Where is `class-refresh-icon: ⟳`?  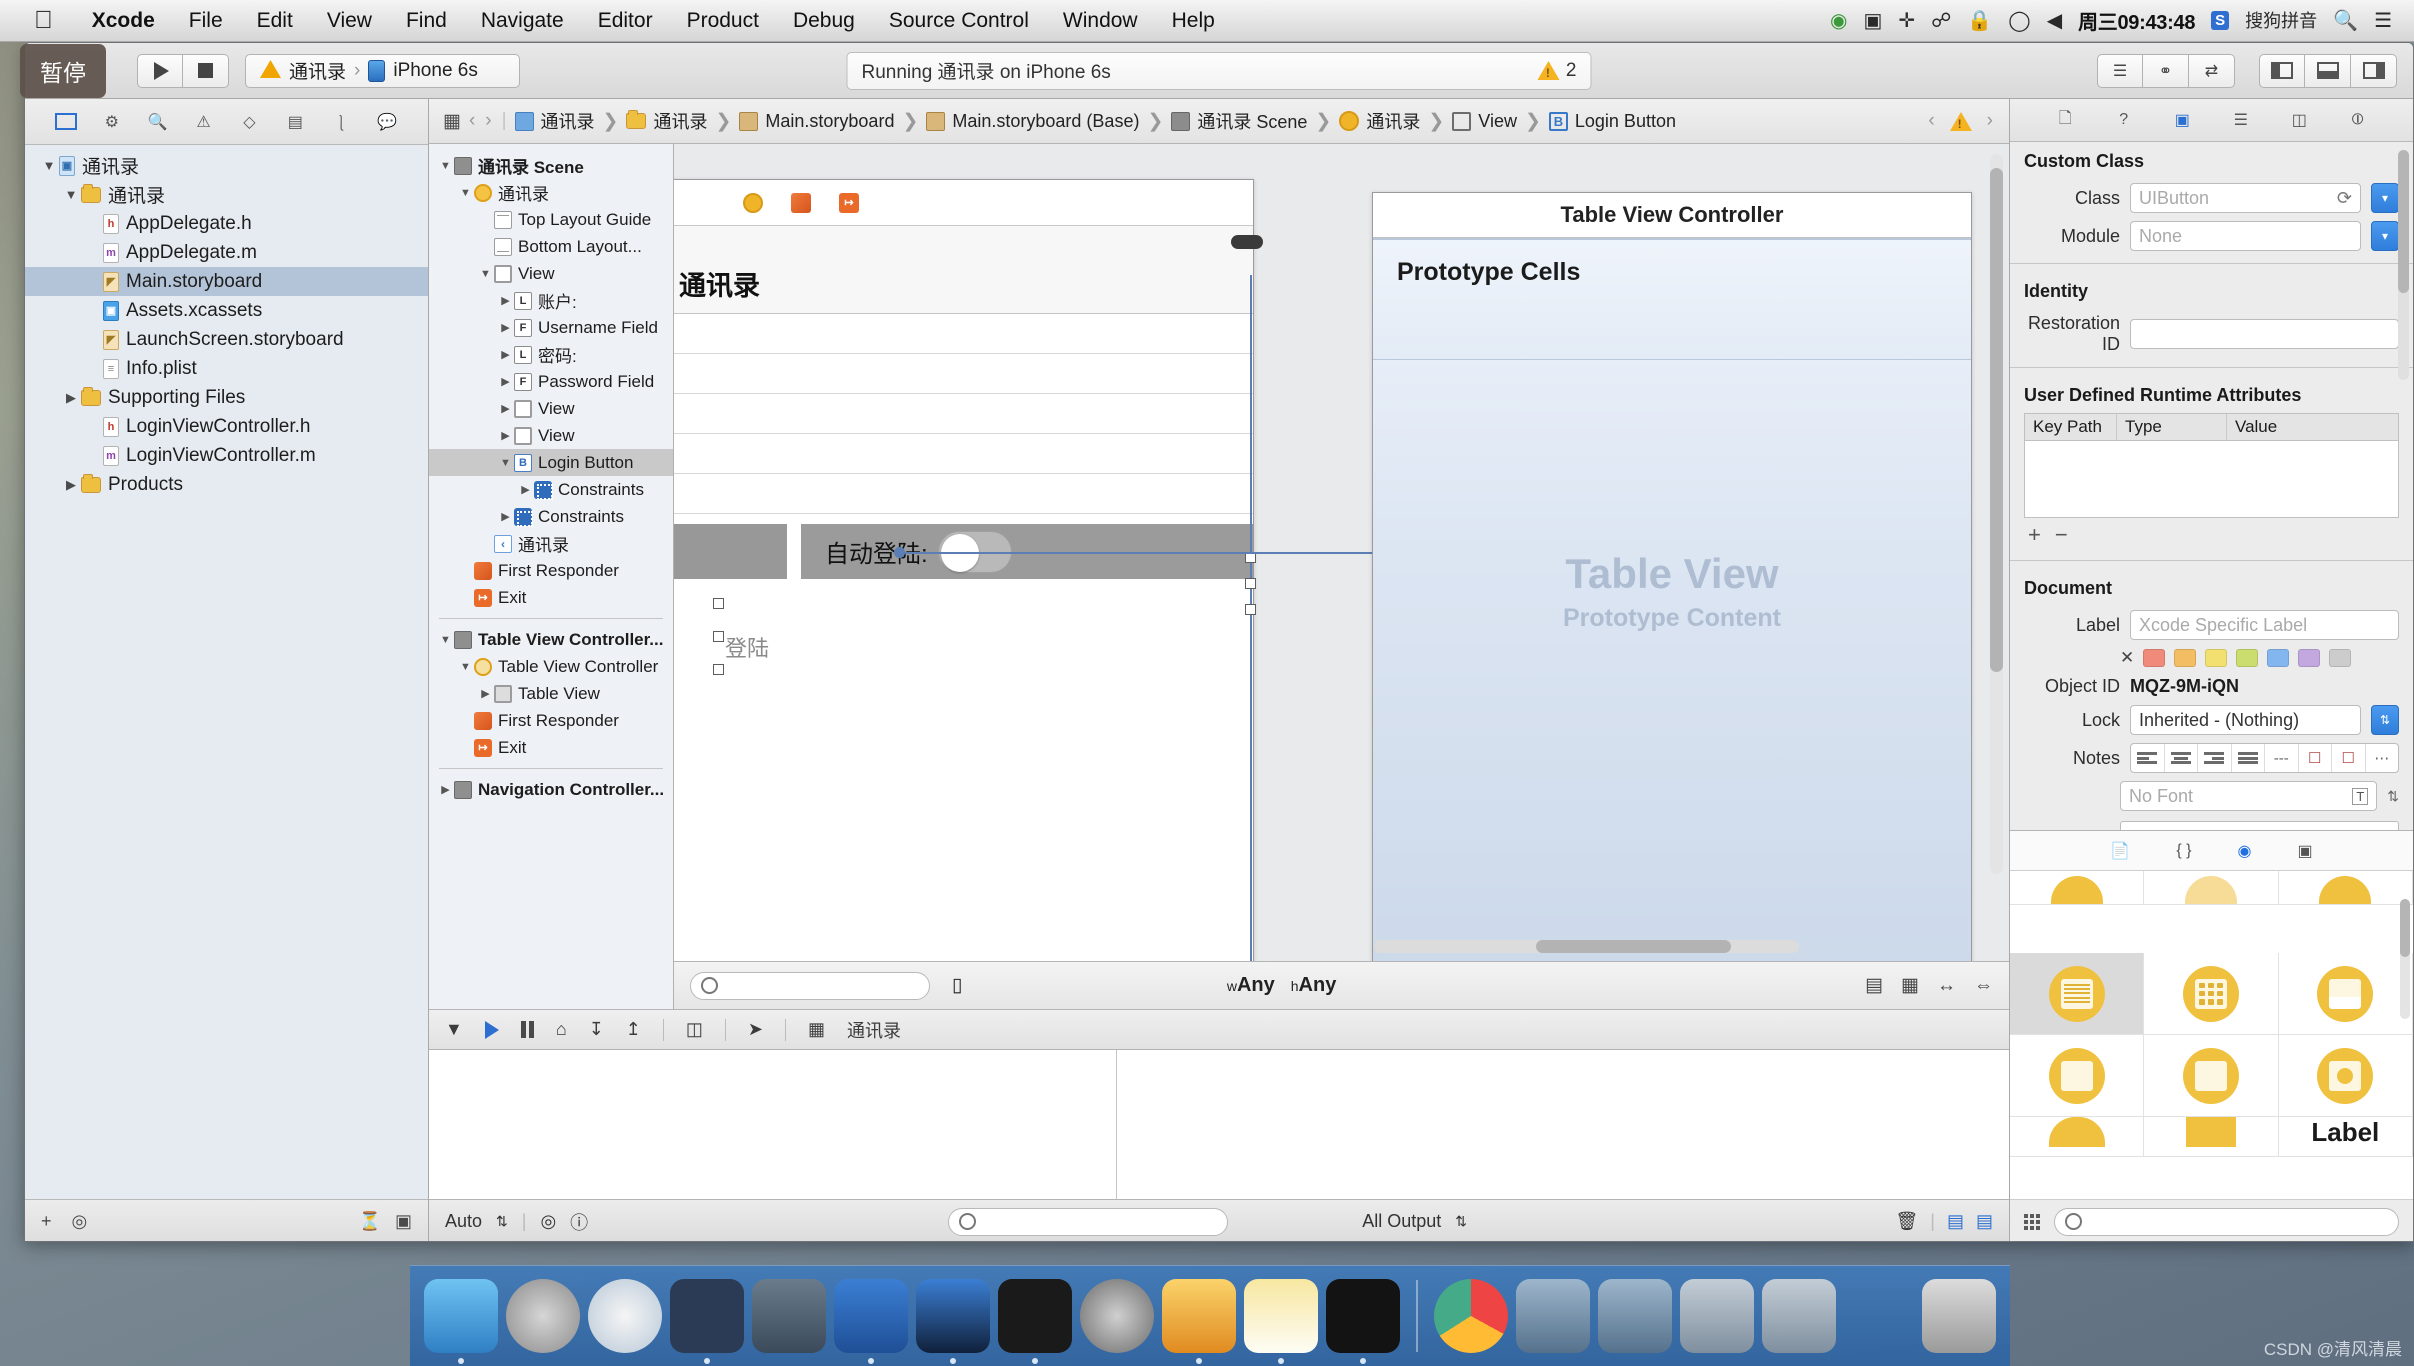
class-refresh-icon: ⟳ is located at coordinates (2344, 198).